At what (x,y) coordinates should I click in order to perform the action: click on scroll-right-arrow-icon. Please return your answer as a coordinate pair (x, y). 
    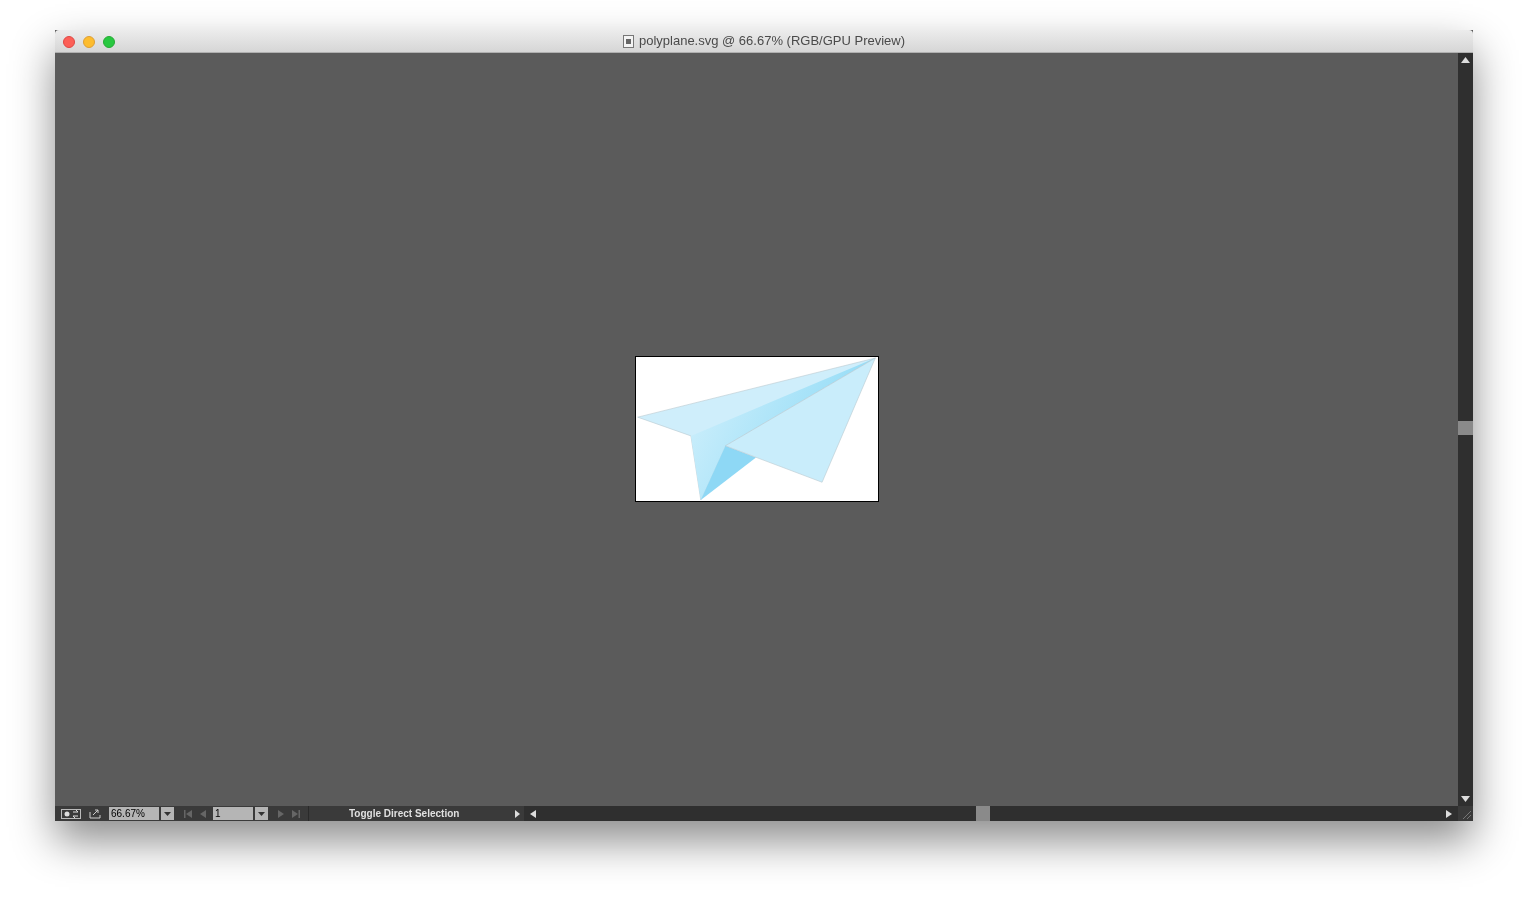
    Looking at the image, I should click on (1449, 813).